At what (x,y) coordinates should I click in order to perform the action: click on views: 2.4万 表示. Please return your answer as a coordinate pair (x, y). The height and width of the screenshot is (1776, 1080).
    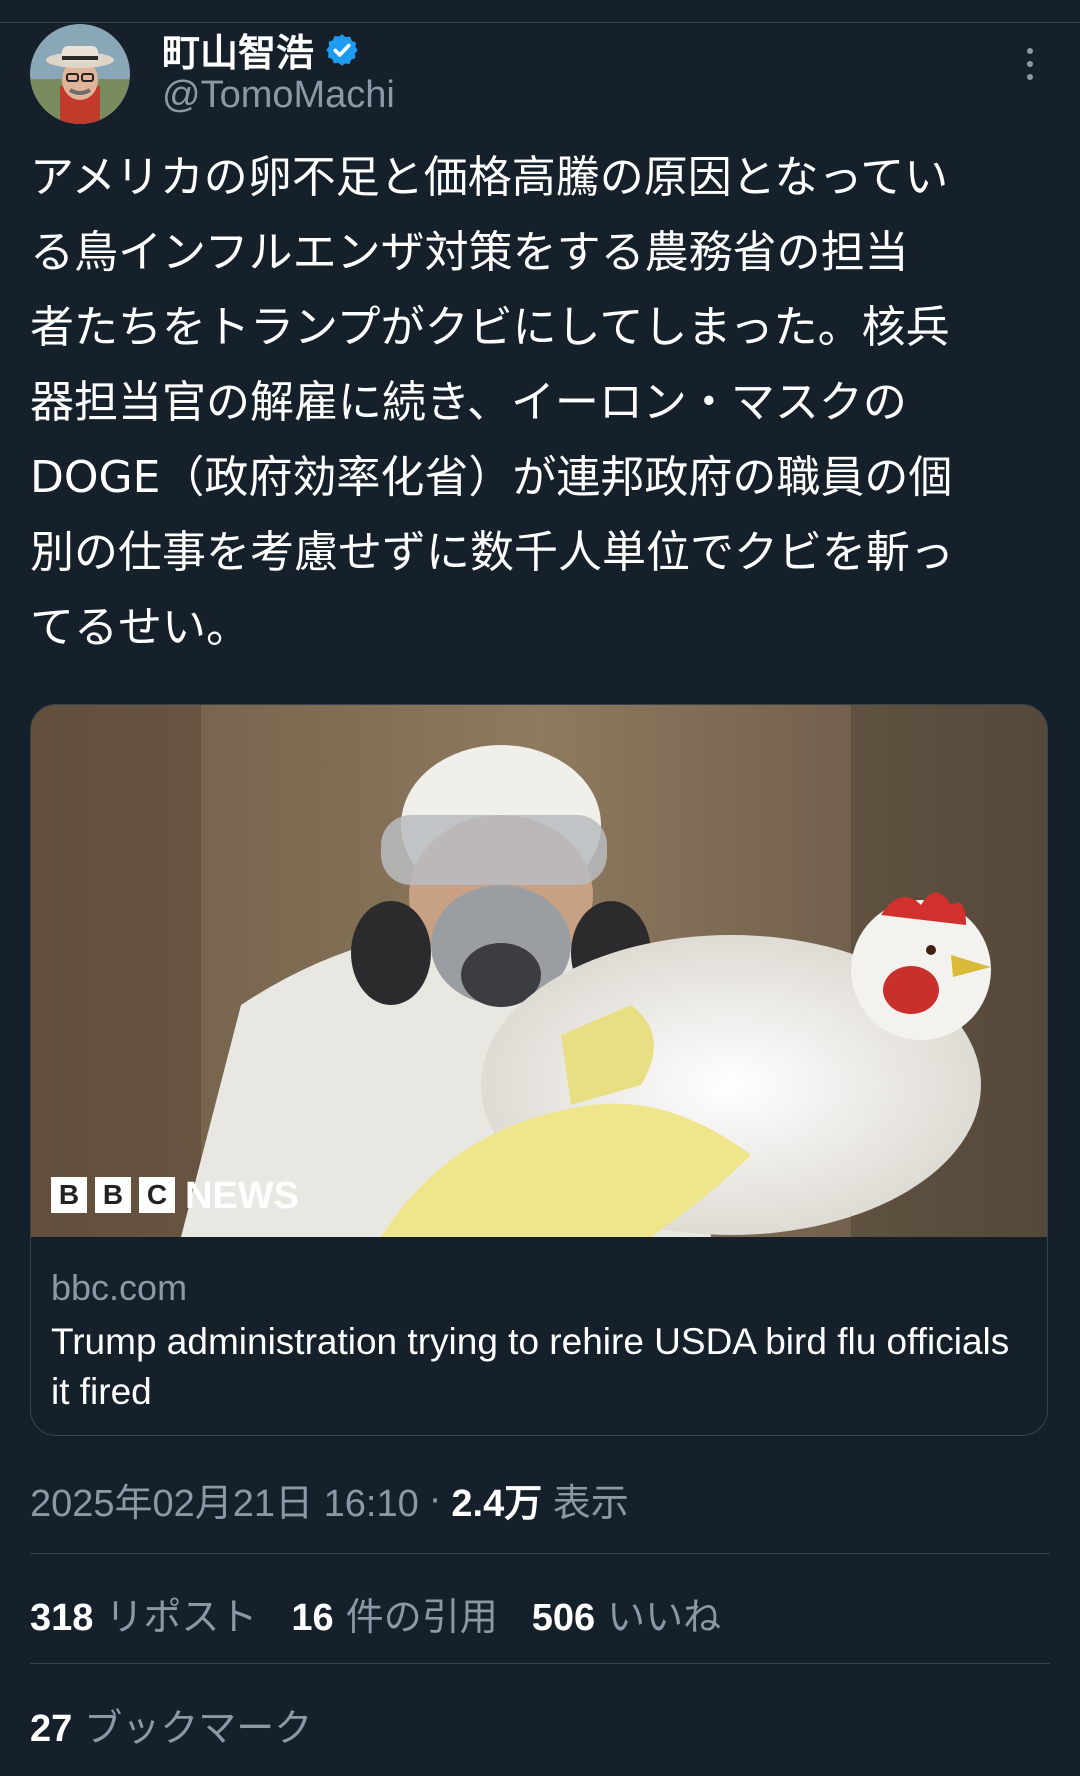
    Looking at the image, I should click on (539, 1499).